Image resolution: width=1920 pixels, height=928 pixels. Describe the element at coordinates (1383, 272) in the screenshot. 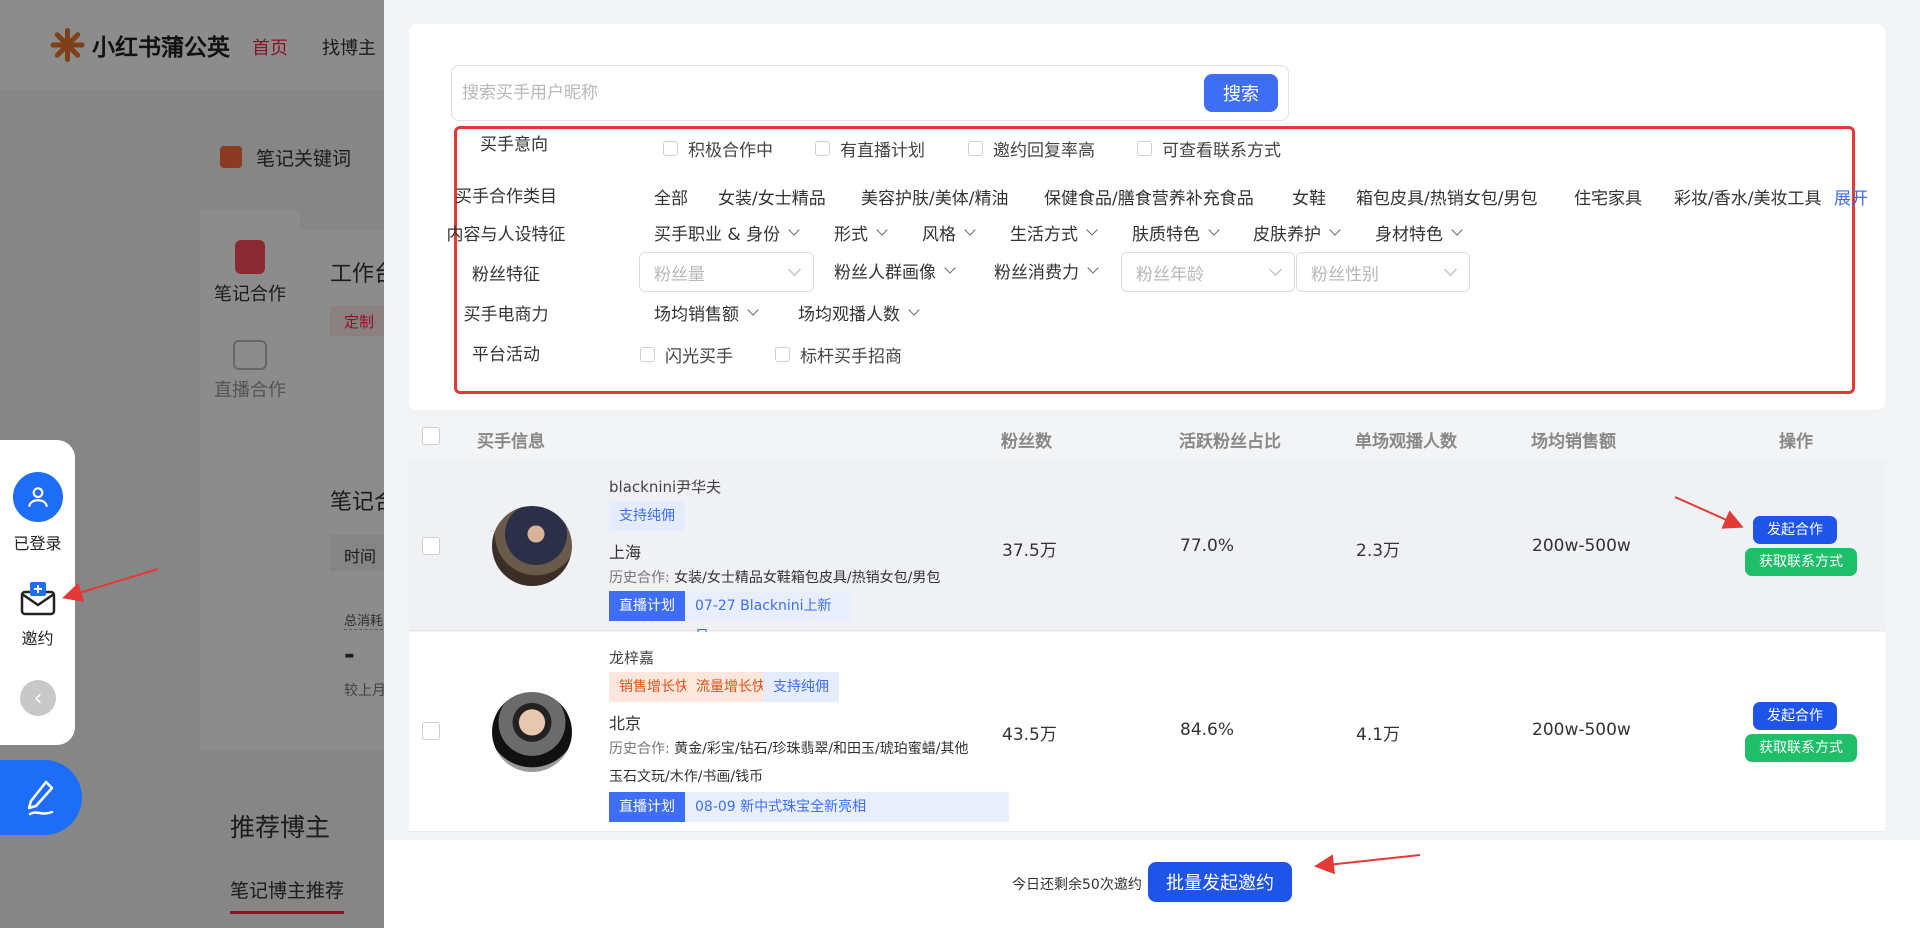

I see `fans-gender-select: 粉丝性别` at that location.